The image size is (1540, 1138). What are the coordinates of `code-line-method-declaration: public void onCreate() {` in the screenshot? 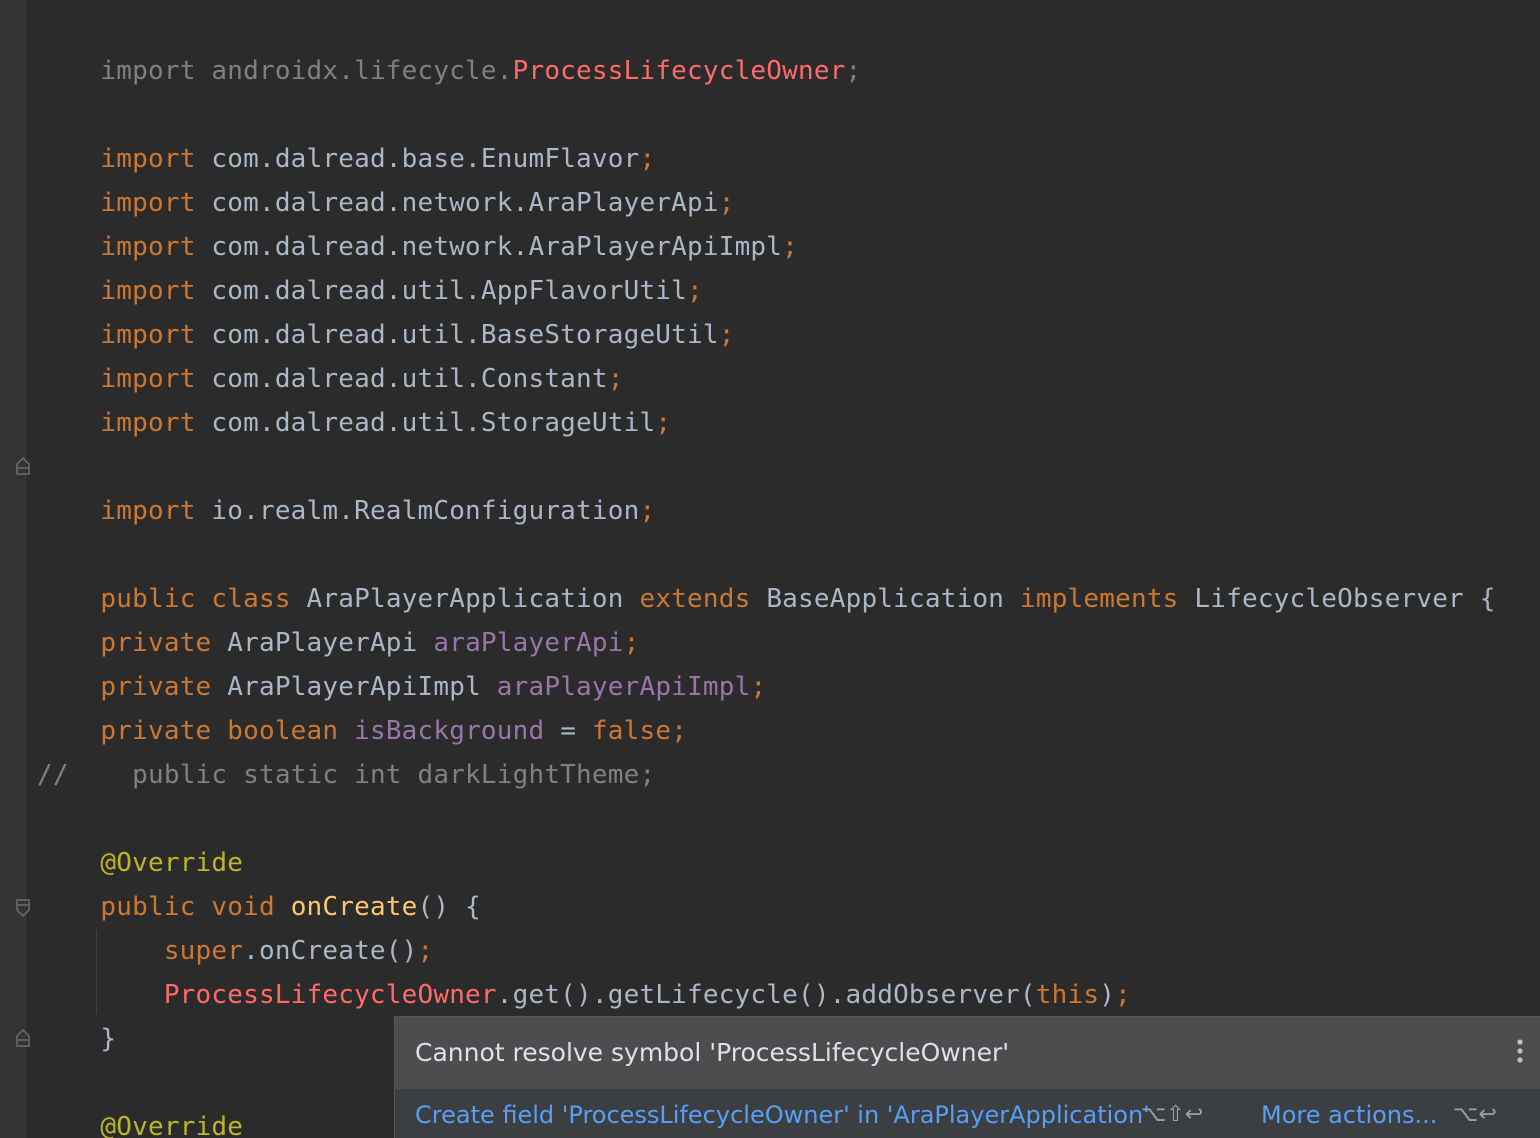 It's located at (259, 907).